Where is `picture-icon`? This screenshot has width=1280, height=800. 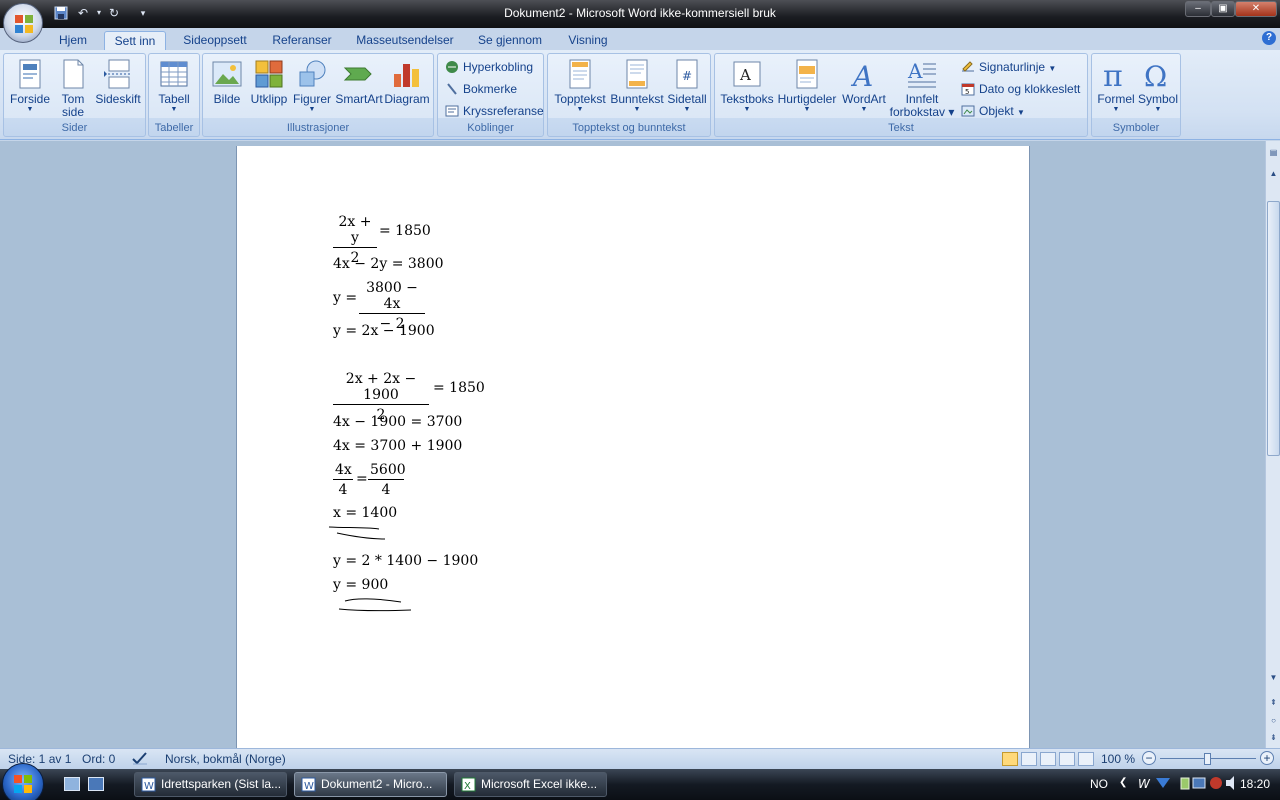 picture-icon is located at coordinates (227, 74).